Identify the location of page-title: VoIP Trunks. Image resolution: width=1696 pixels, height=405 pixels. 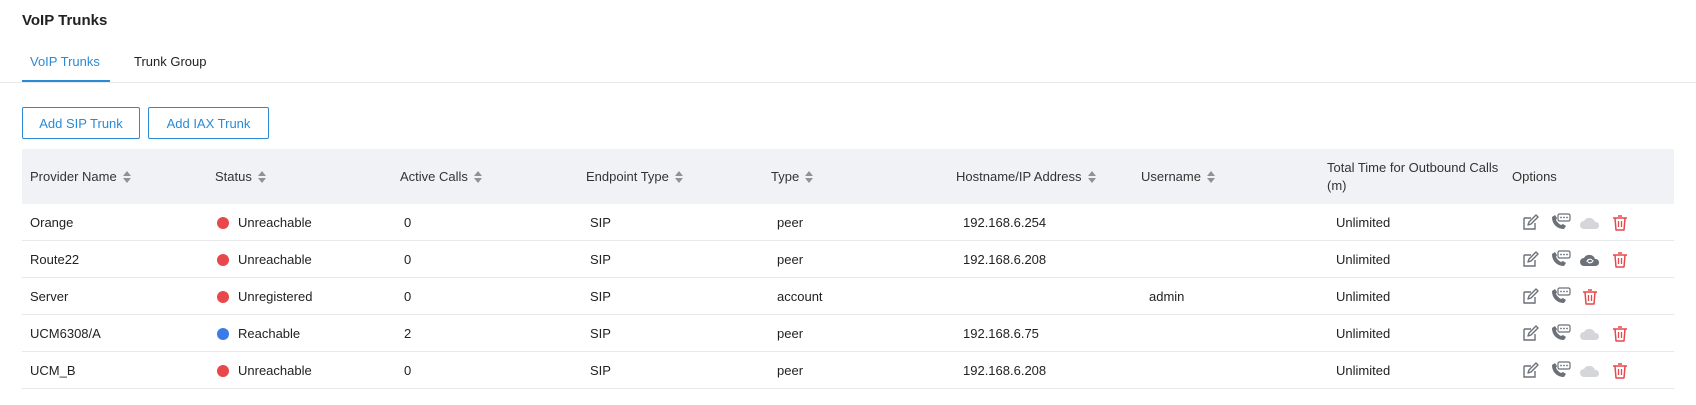
(65, 20).